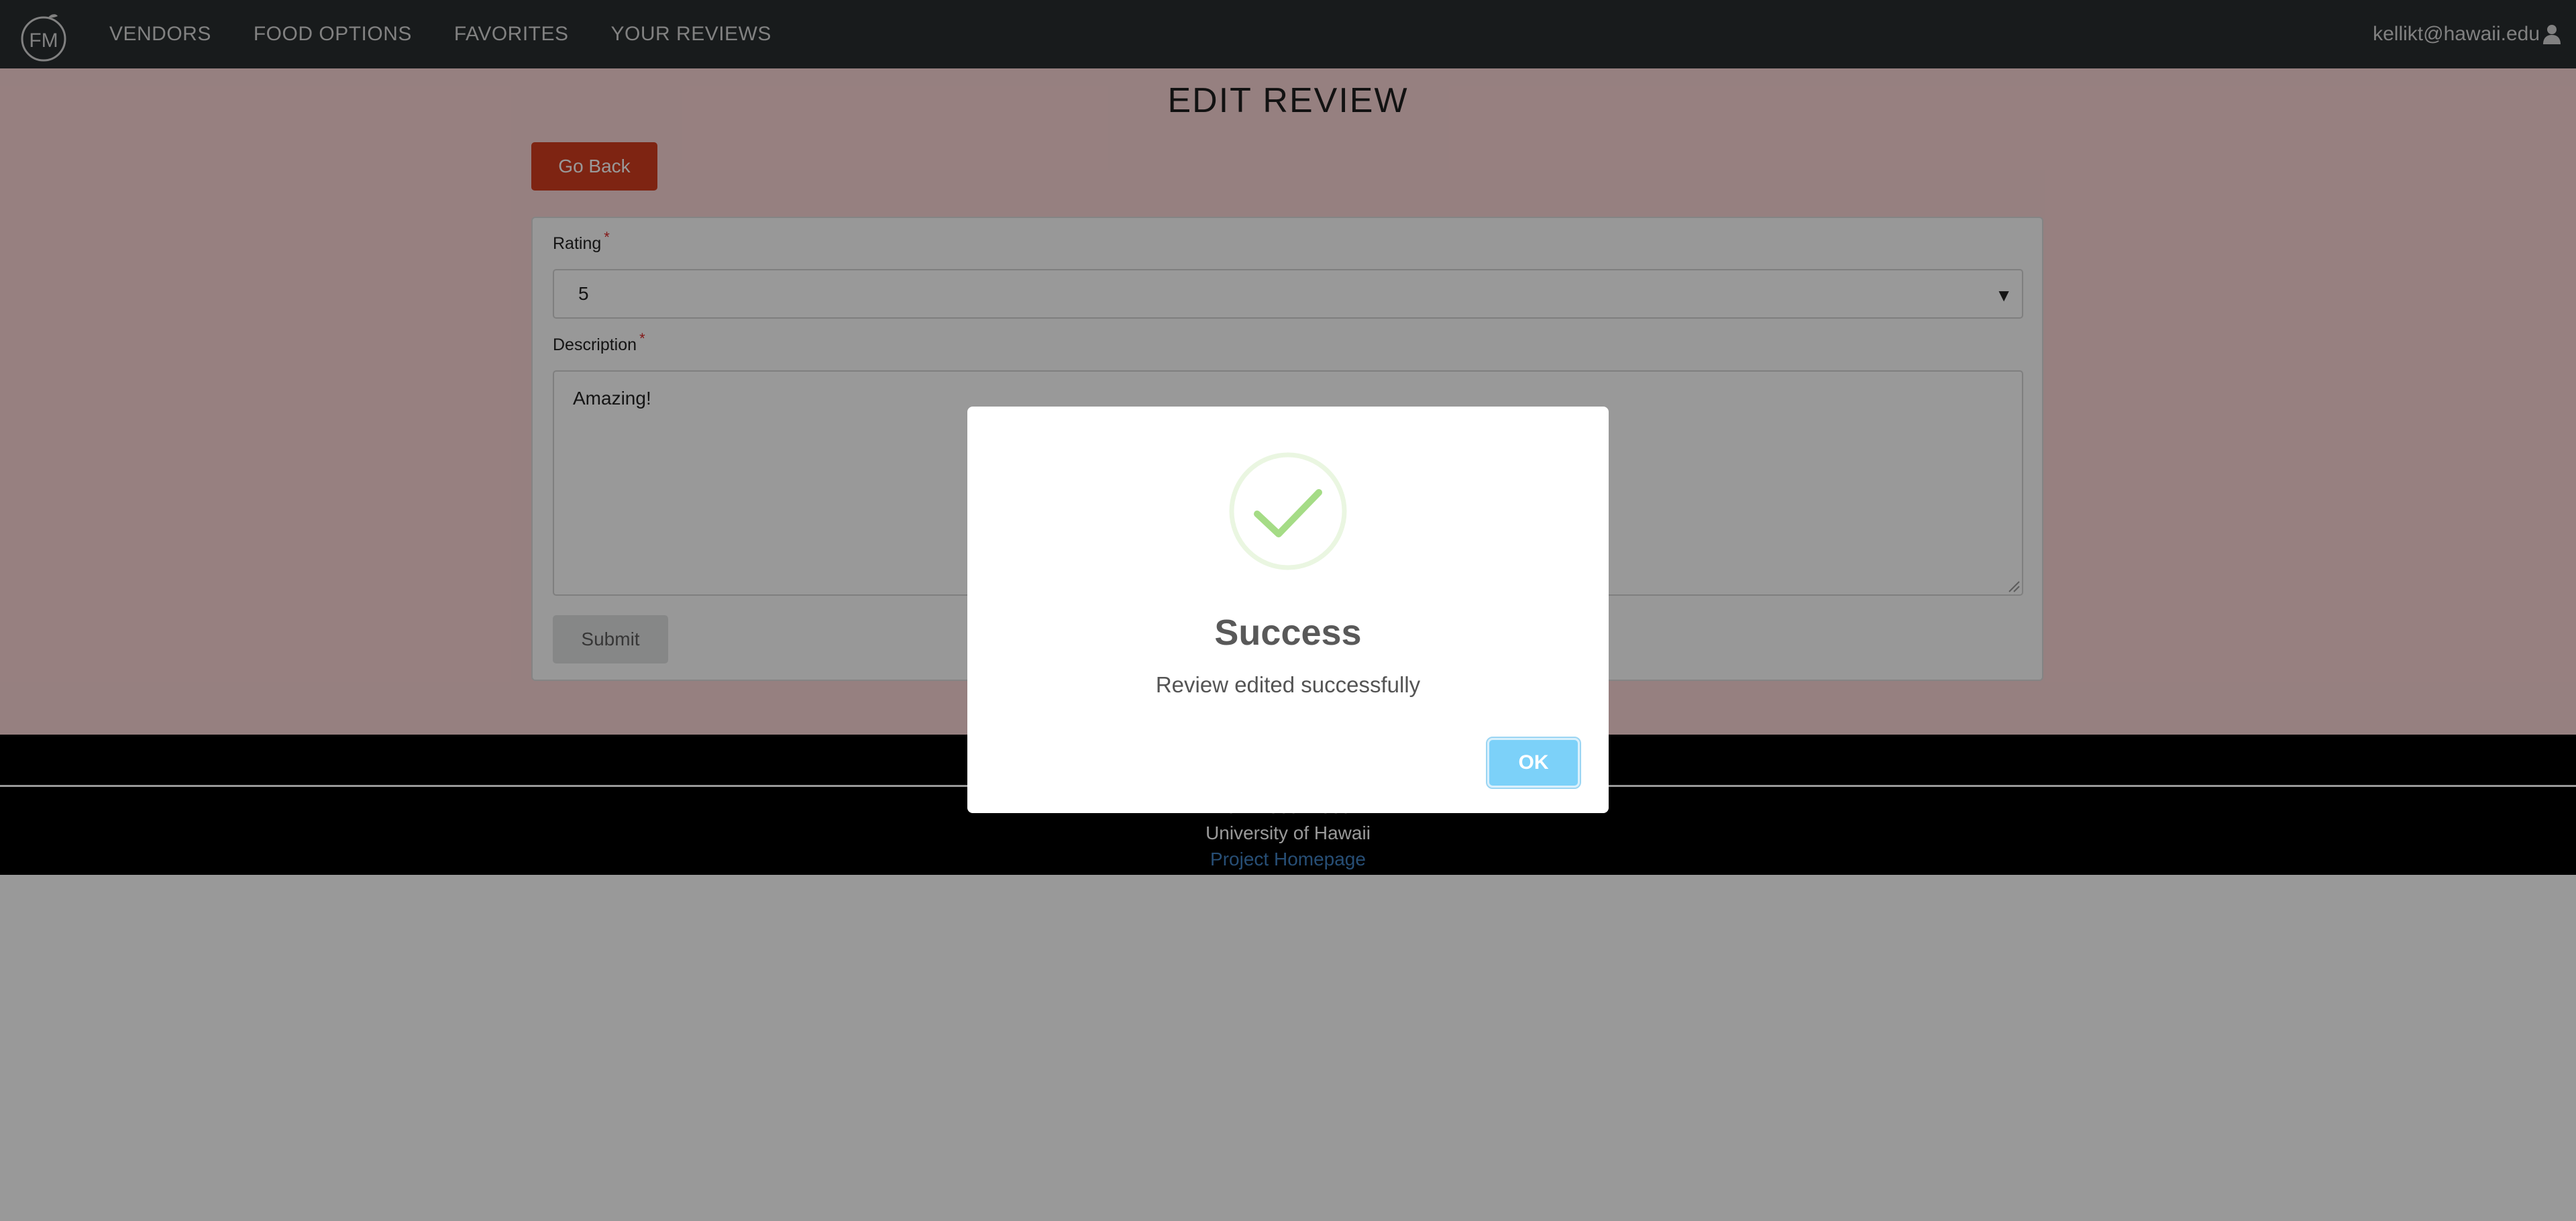 The image size is (2576, 1221). Describe the element at coordinates (1288, 633) in the screenshot. I see `dialog-title: Success` at that location.